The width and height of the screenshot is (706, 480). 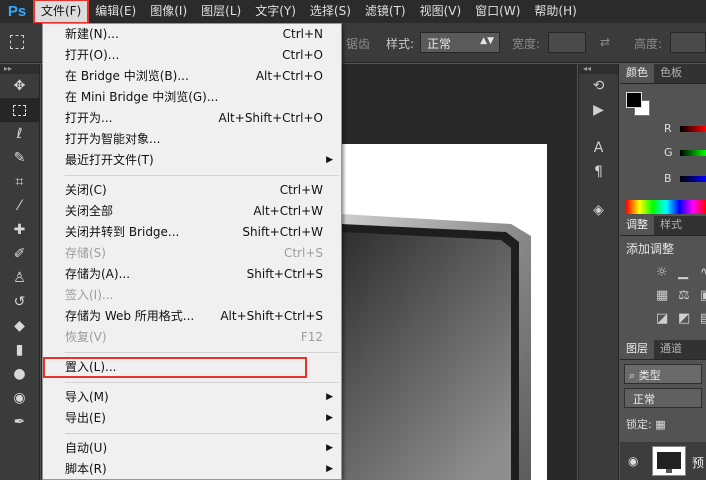 I want to click on layer-kind-filter: ⌕ 类型, so click(x=663, y=374).